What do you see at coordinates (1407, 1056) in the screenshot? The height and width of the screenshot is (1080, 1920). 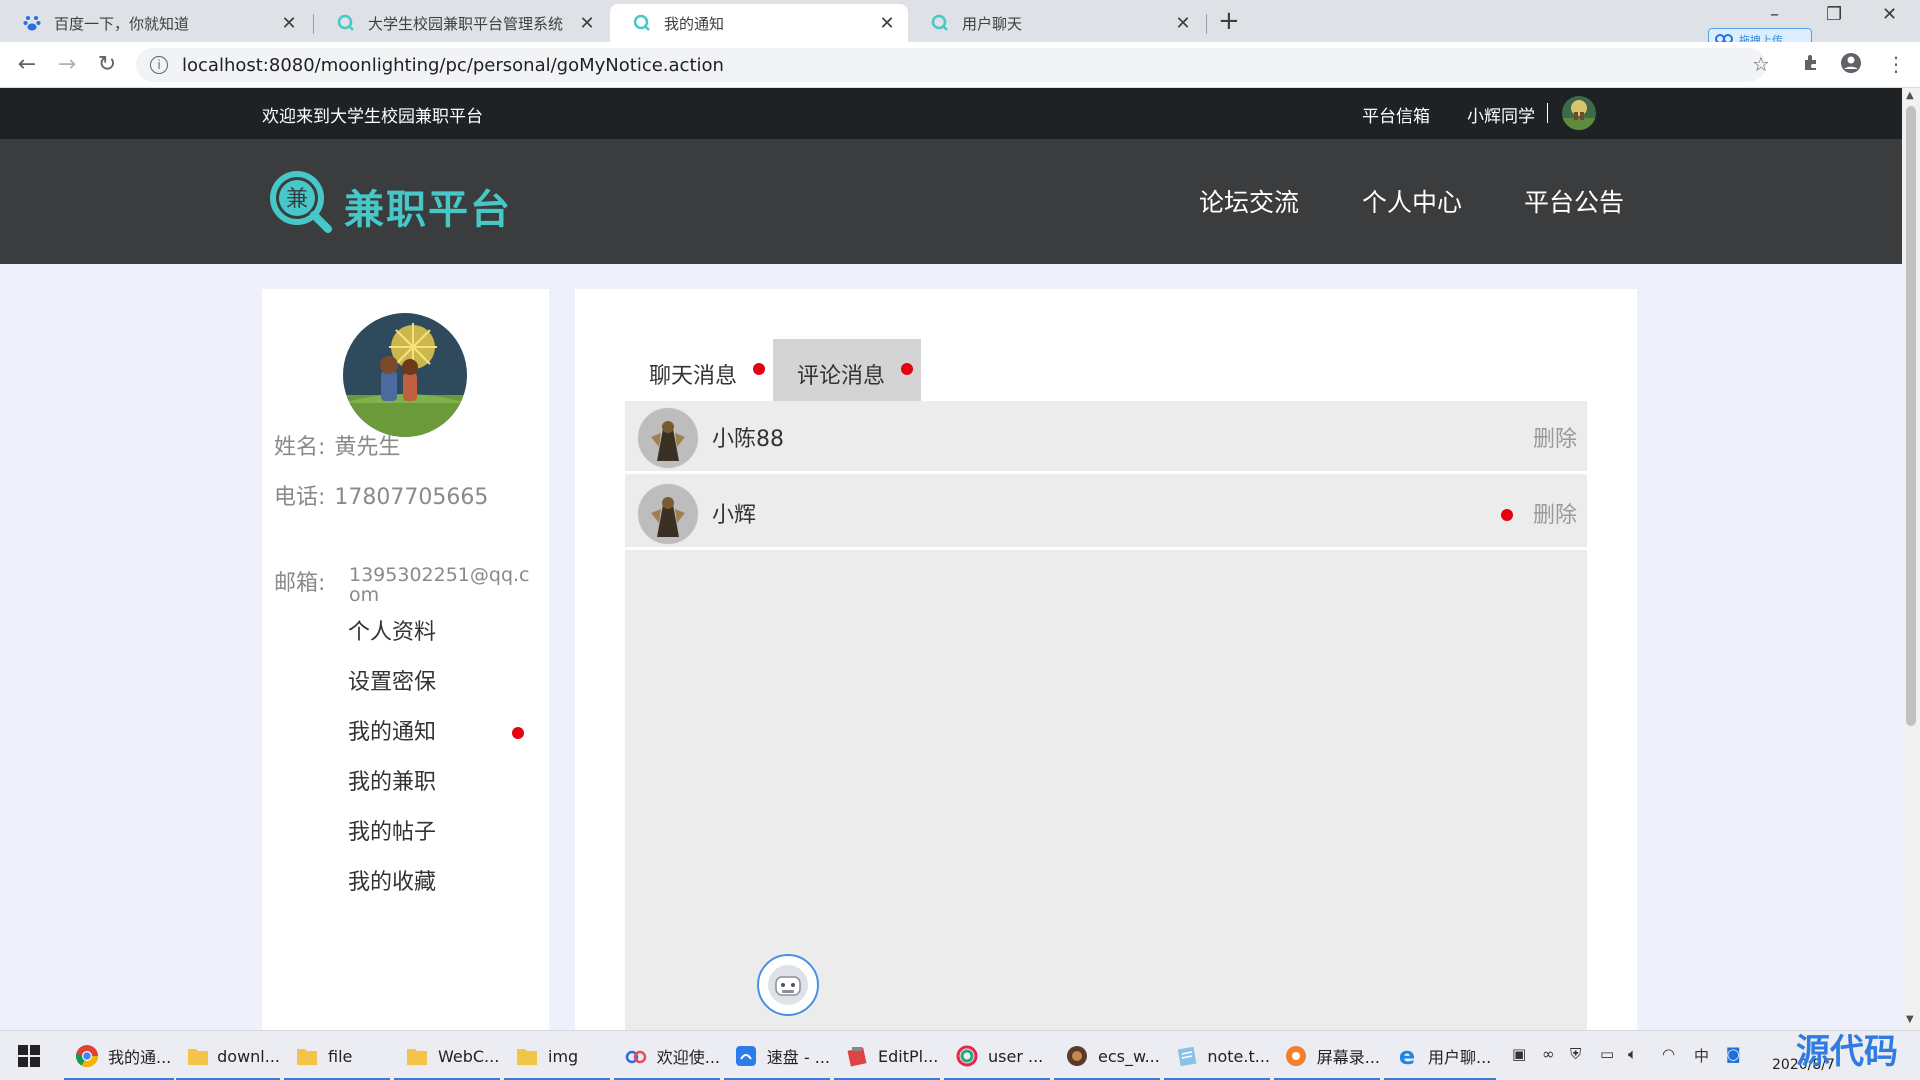 I see `internet-explorer-icon: e` at bounding box center [1407, 1056].